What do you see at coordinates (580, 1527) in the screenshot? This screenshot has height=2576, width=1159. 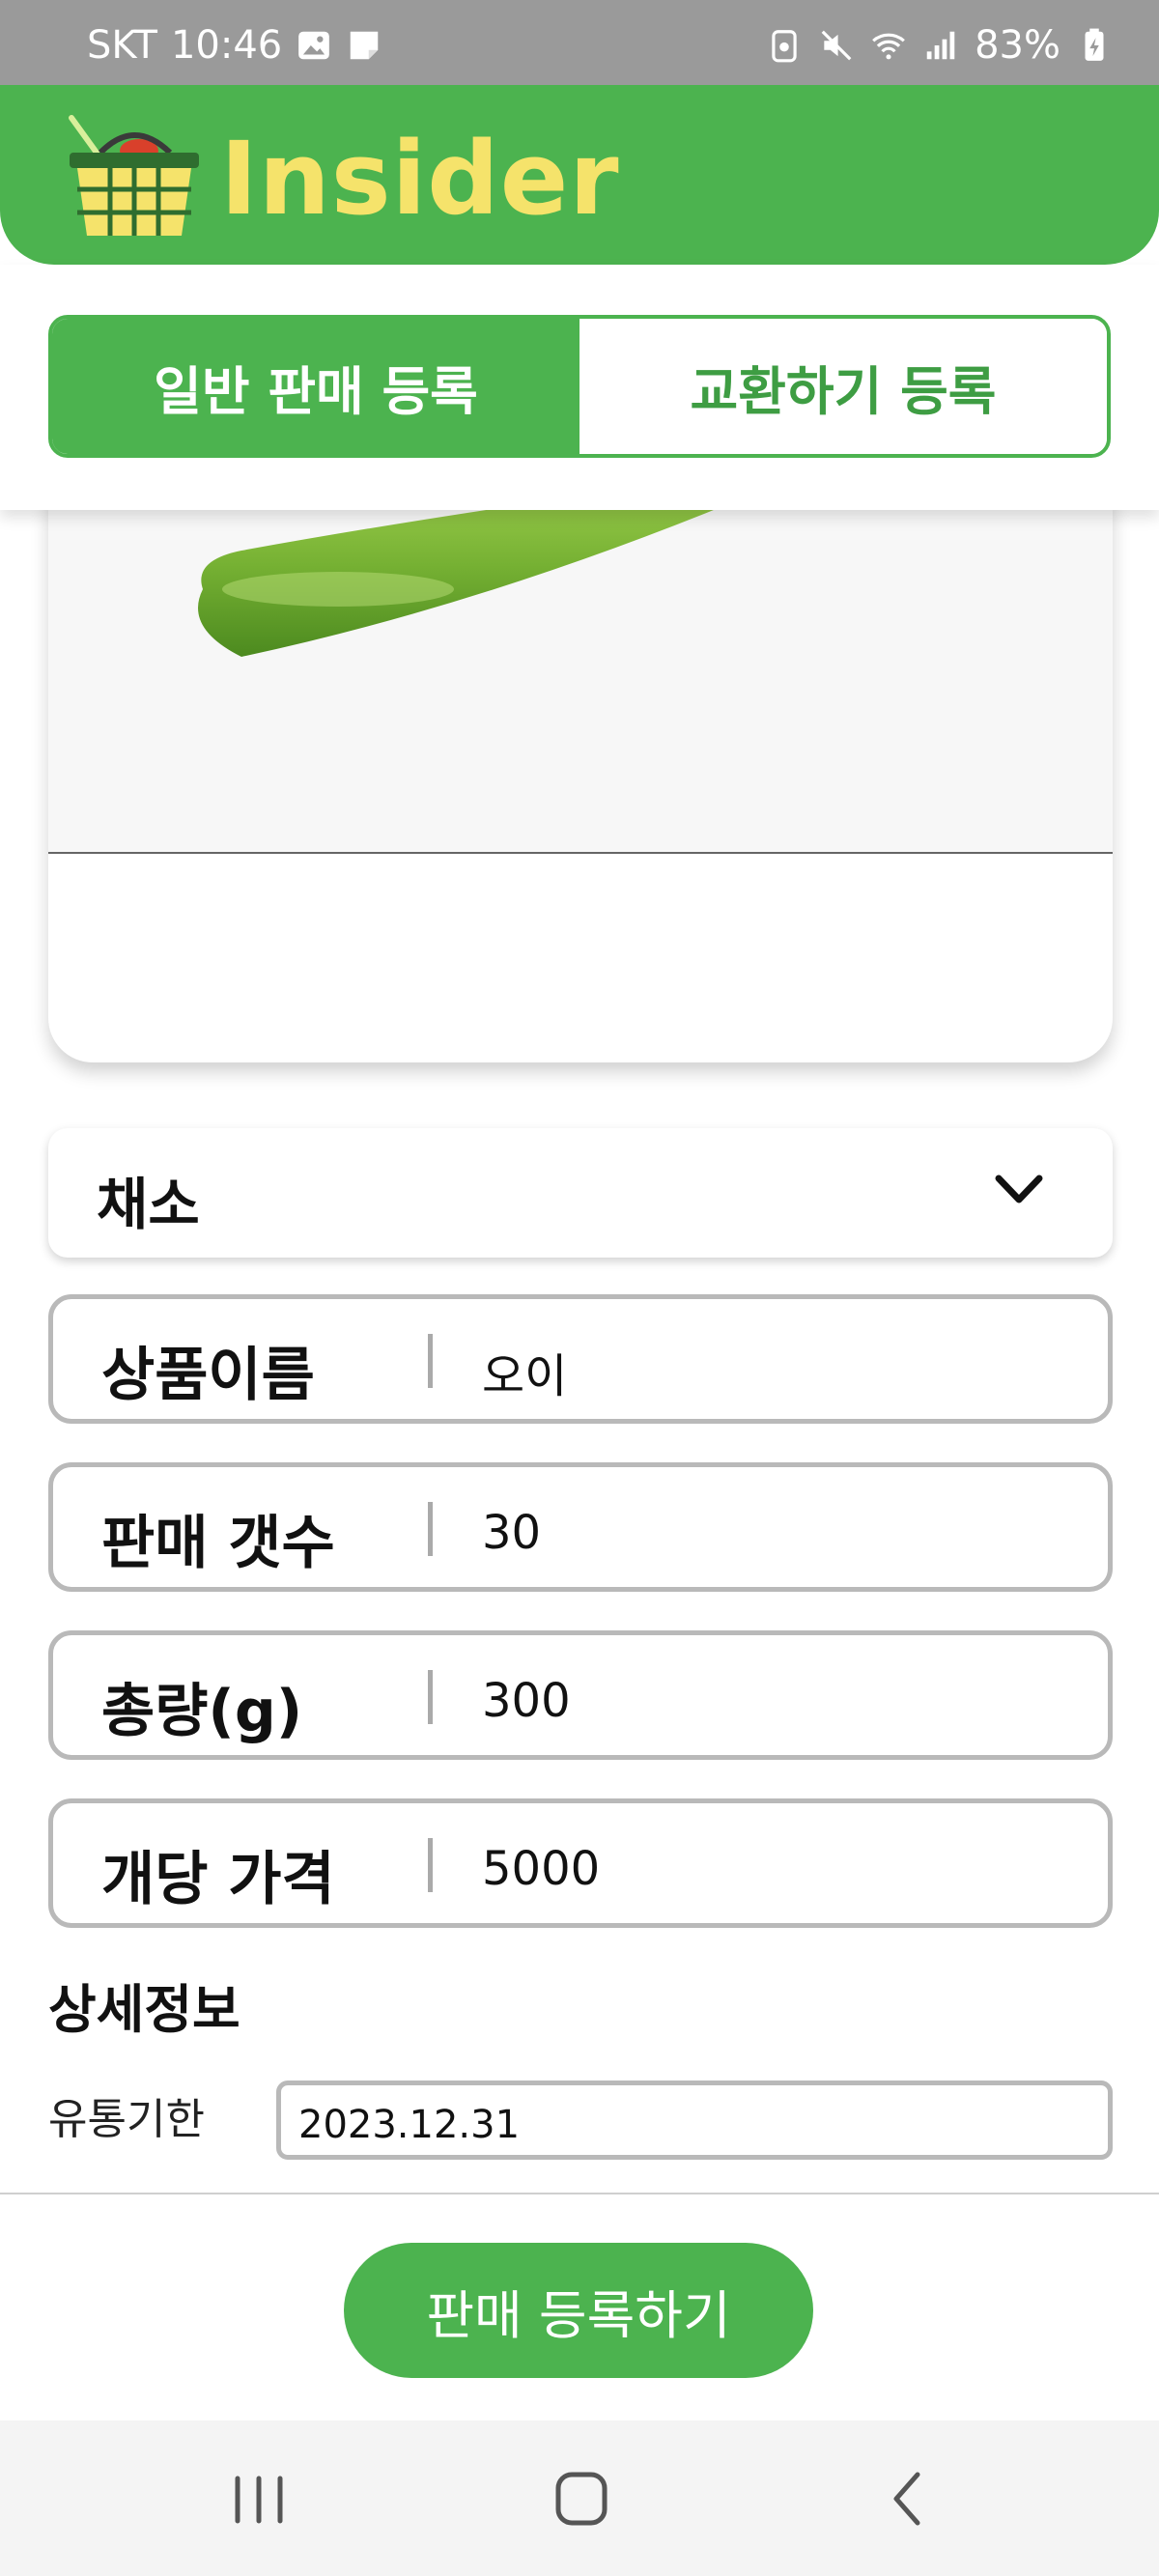 I see `sale-count-field: 판매 갯수 30` at bounding box center [580, 1527].